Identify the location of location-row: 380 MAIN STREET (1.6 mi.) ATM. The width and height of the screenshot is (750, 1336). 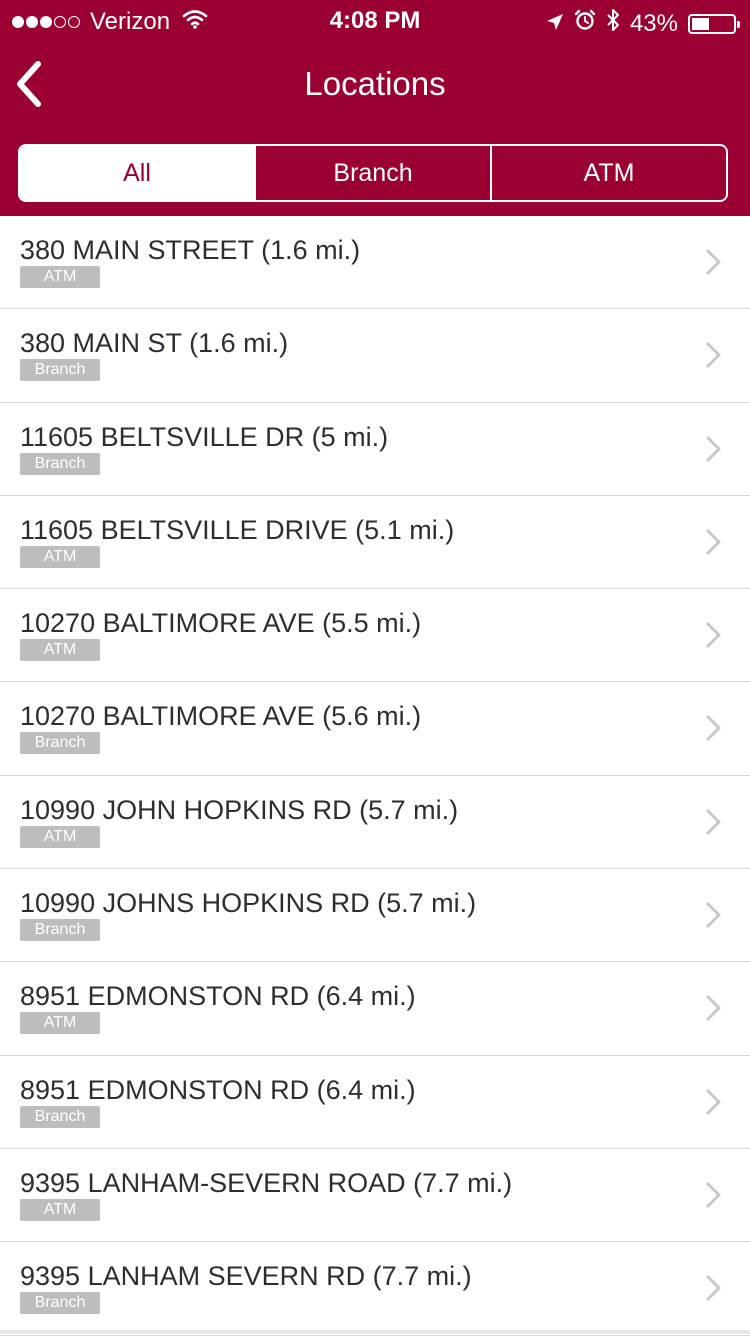
(375, 263).